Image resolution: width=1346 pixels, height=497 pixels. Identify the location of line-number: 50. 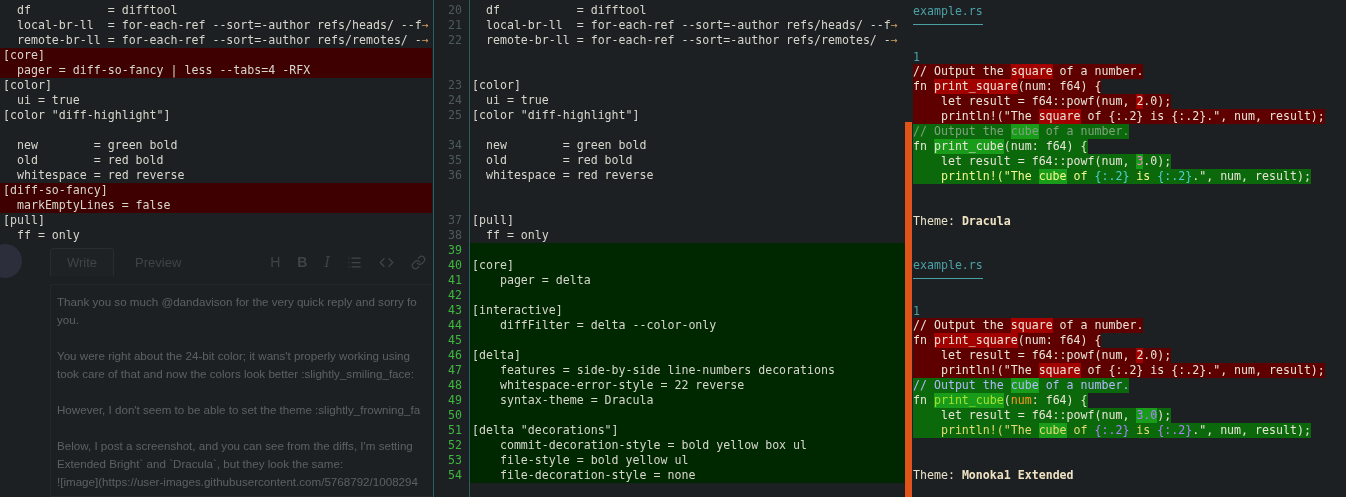
(455, 415).